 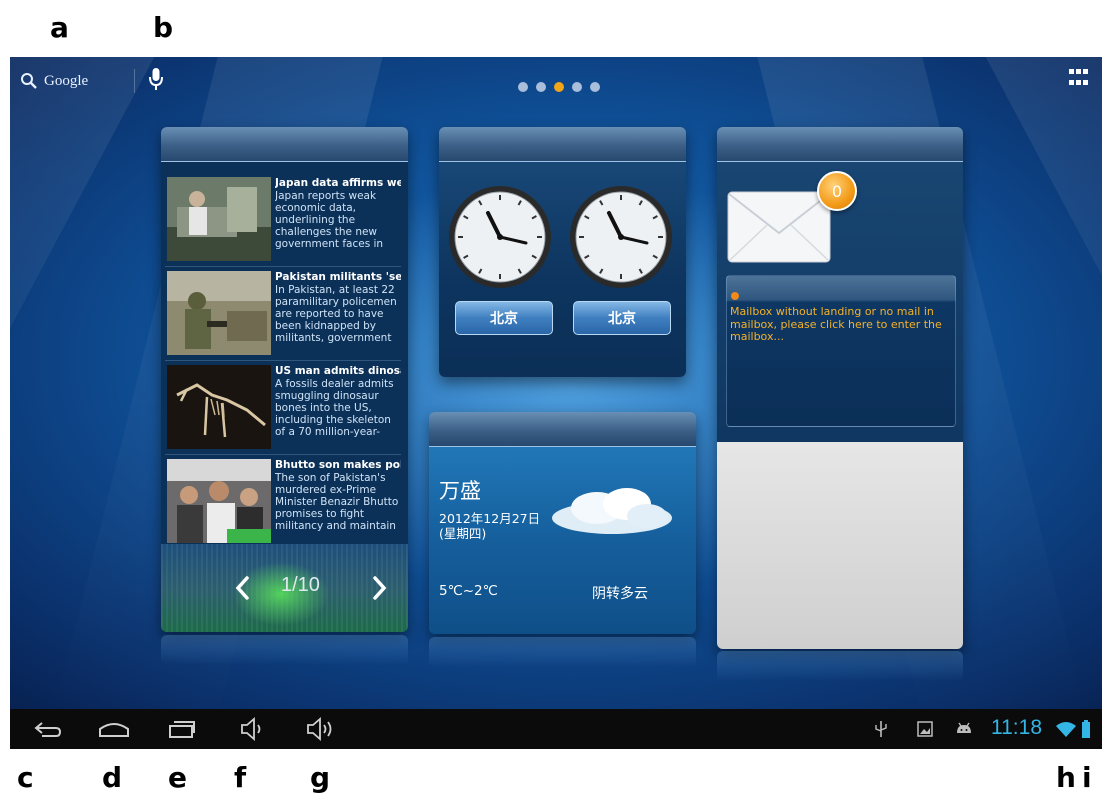 What do you see at coordinates (59, 27) in the screenshot?
I see `label-a: a` at bounding box center [59, 27].